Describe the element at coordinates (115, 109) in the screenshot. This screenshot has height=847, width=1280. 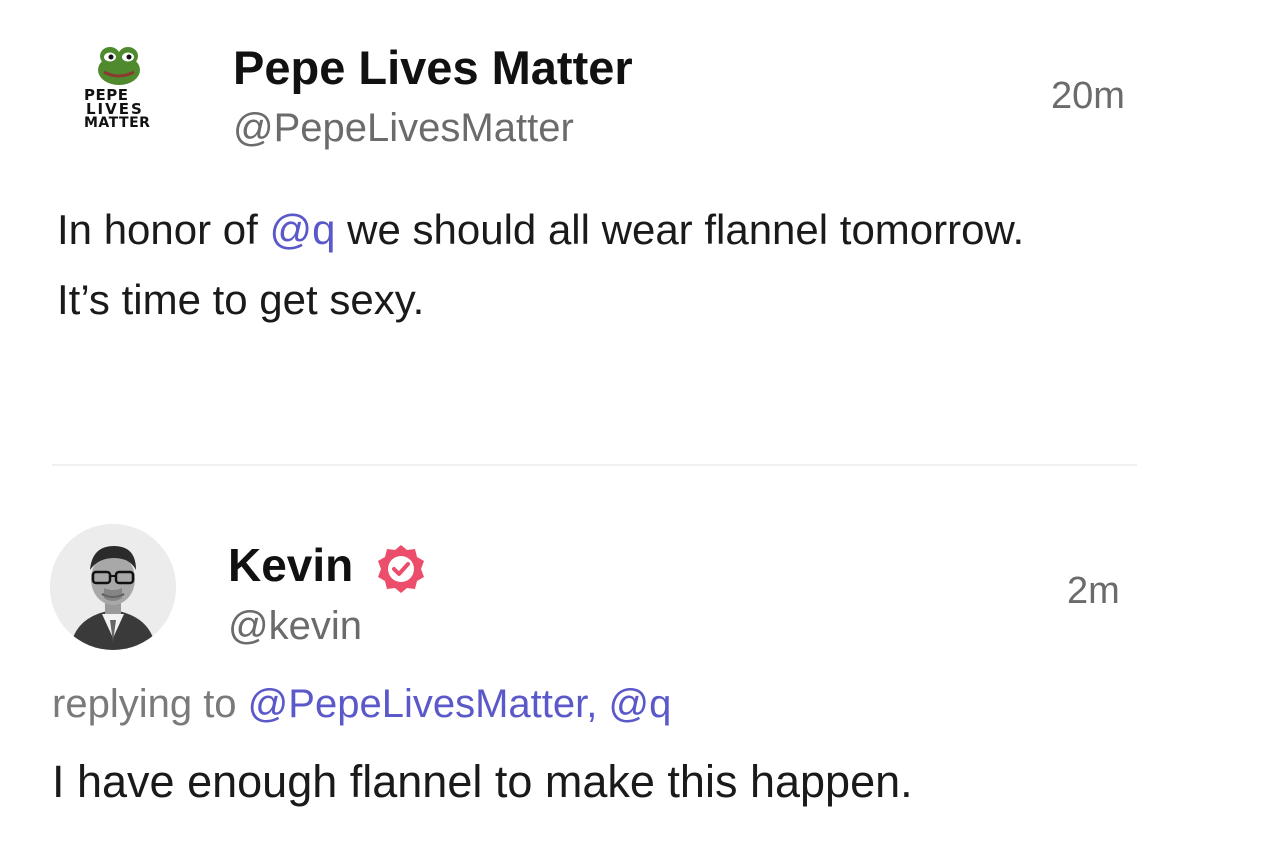
I see `logo-line: LIVES` at that location.